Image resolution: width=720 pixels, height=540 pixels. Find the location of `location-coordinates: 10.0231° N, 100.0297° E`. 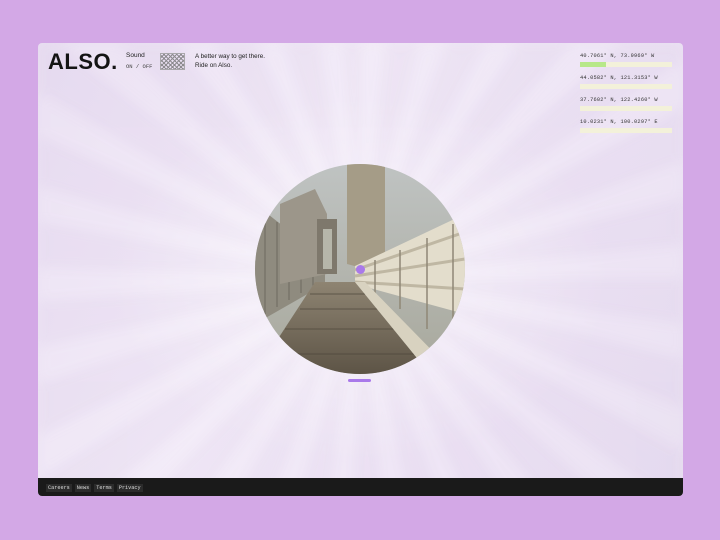

location-coordinates: 10.0231° N, 100.0297° E is located at coordinates (619, 122).